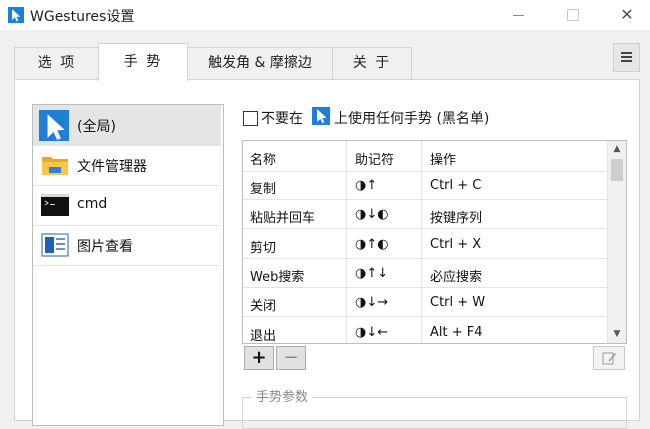 This screenshot has width=650, height=429. Describe the element at coordinates (260, 63) in the screenshot. I see `tab-corners-edges: 触发角 & 摩擦边` at that location.